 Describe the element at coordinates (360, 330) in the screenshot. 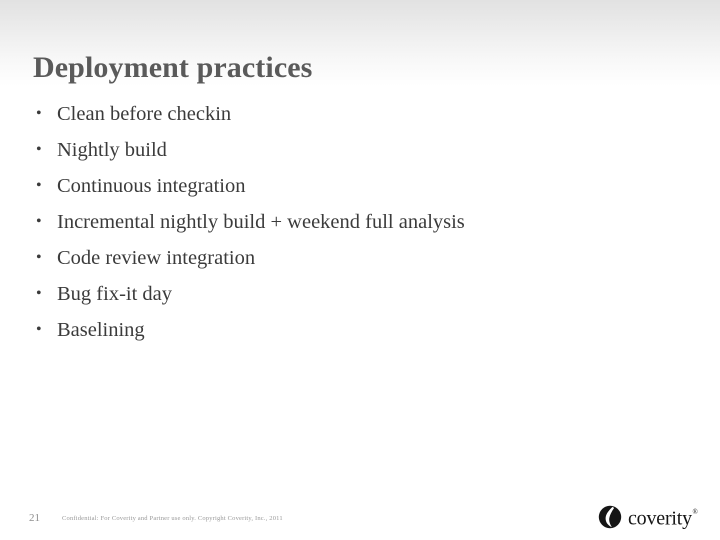

I see `list-item: • Baselining` at that location.